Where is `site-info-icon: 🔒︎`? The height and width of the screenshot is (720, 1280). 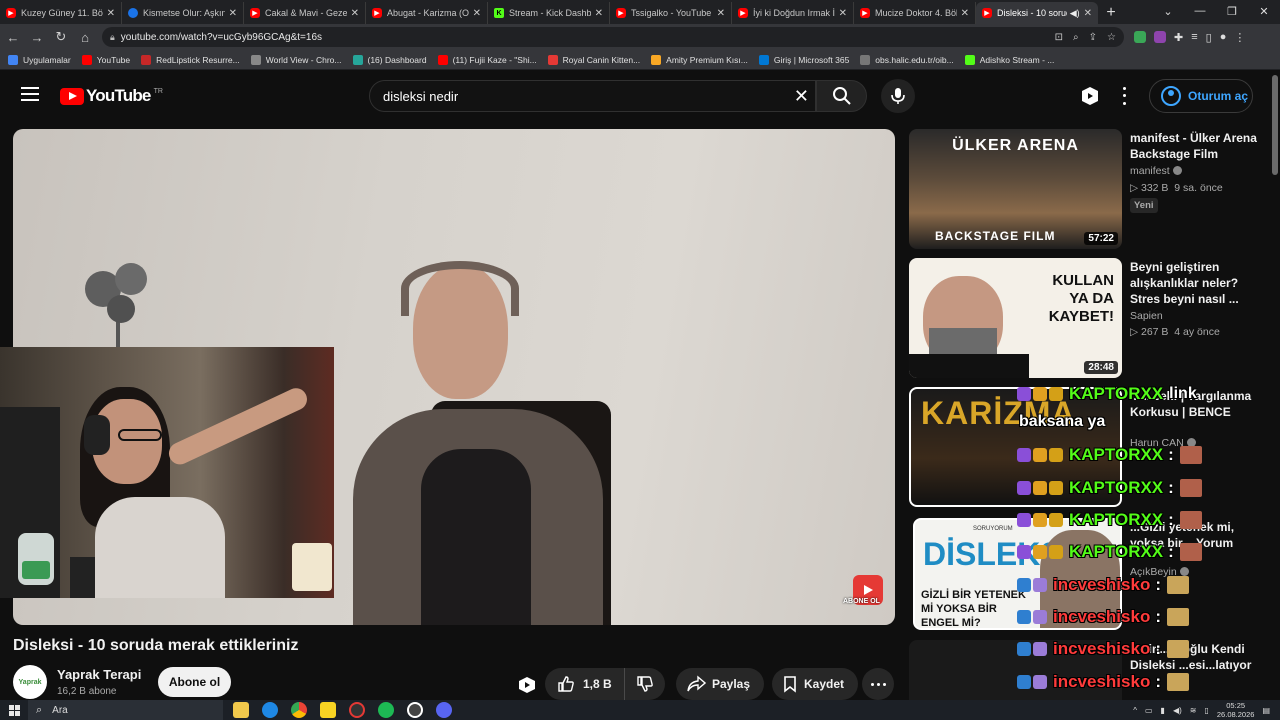
site-info-icon: 🔒︎ is located at coordinates (112, 37).